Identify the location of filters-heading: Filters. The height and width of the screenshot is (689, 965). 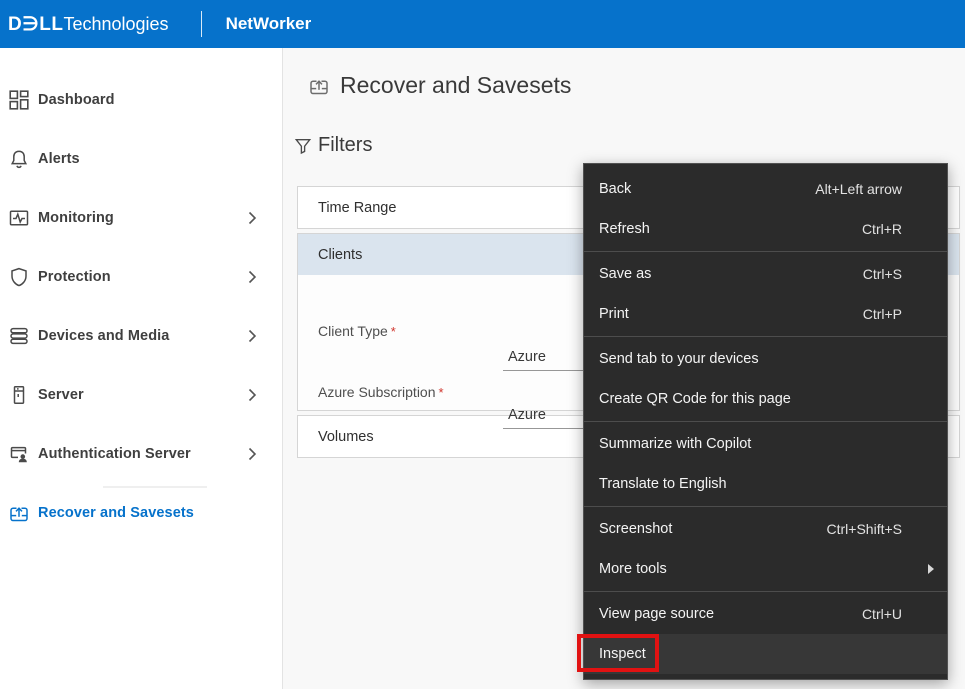
(333, 145).